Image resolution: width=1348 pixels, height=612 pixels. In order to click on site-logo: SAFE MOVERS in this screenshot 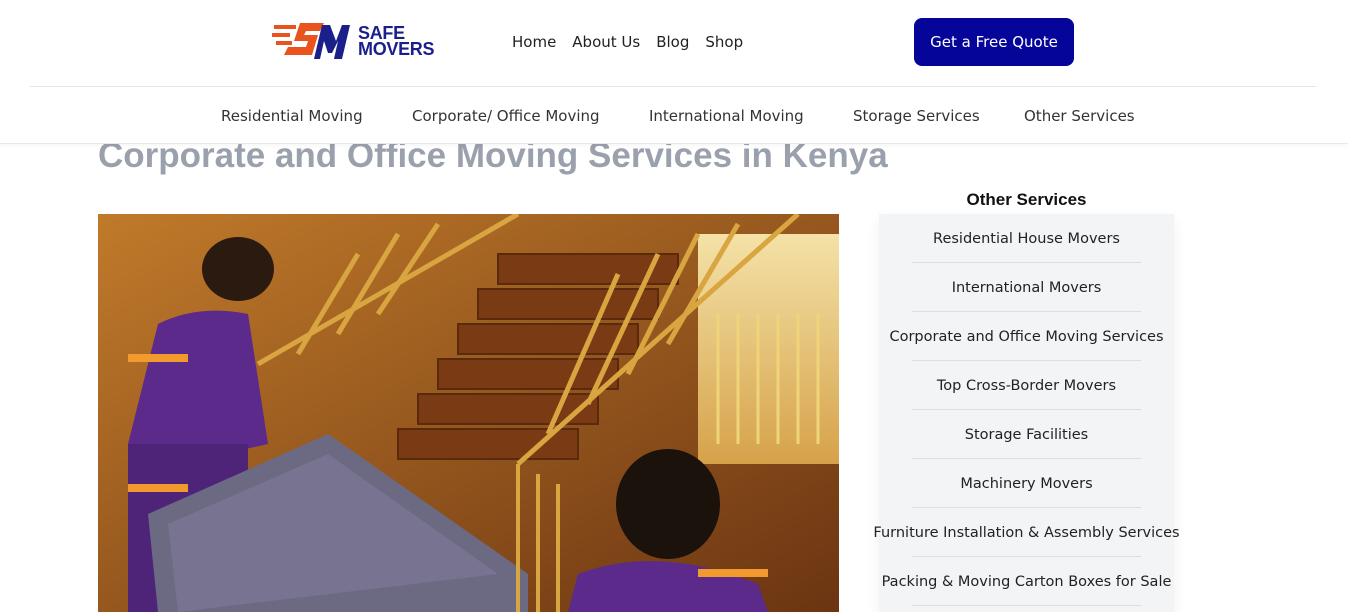, I will do `click(354, 41)`.